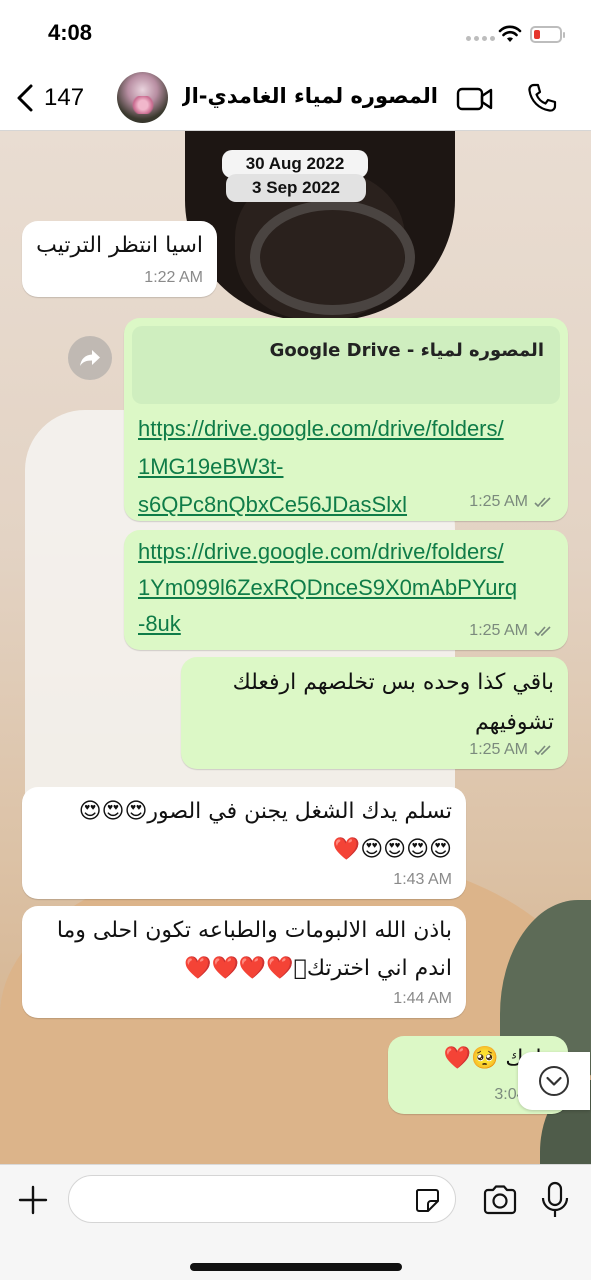 The height and width of the screenshot is (1280, 591). Describe the element at coordinates (295, 34) in the screenshot. I see `status-bar: 4:08` at that location.